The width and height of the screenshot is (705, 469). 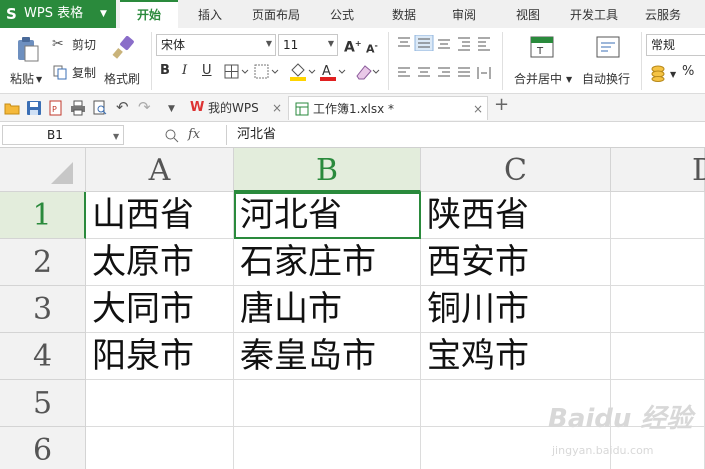 What do you see at coordinates (516, 215) in the screenshot?
I see `cell-c1: 陕西省` at bounding box center [516, 215].